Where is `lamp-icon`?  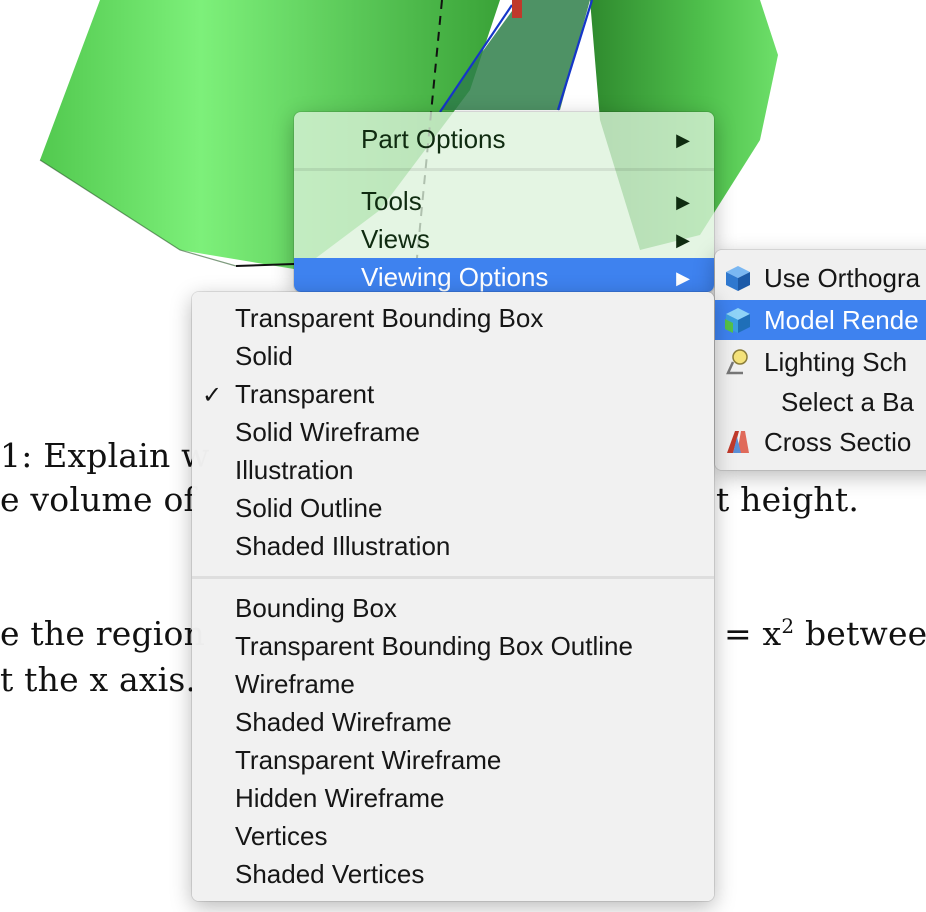 lamp-icon is located at coordinates (737, 362).